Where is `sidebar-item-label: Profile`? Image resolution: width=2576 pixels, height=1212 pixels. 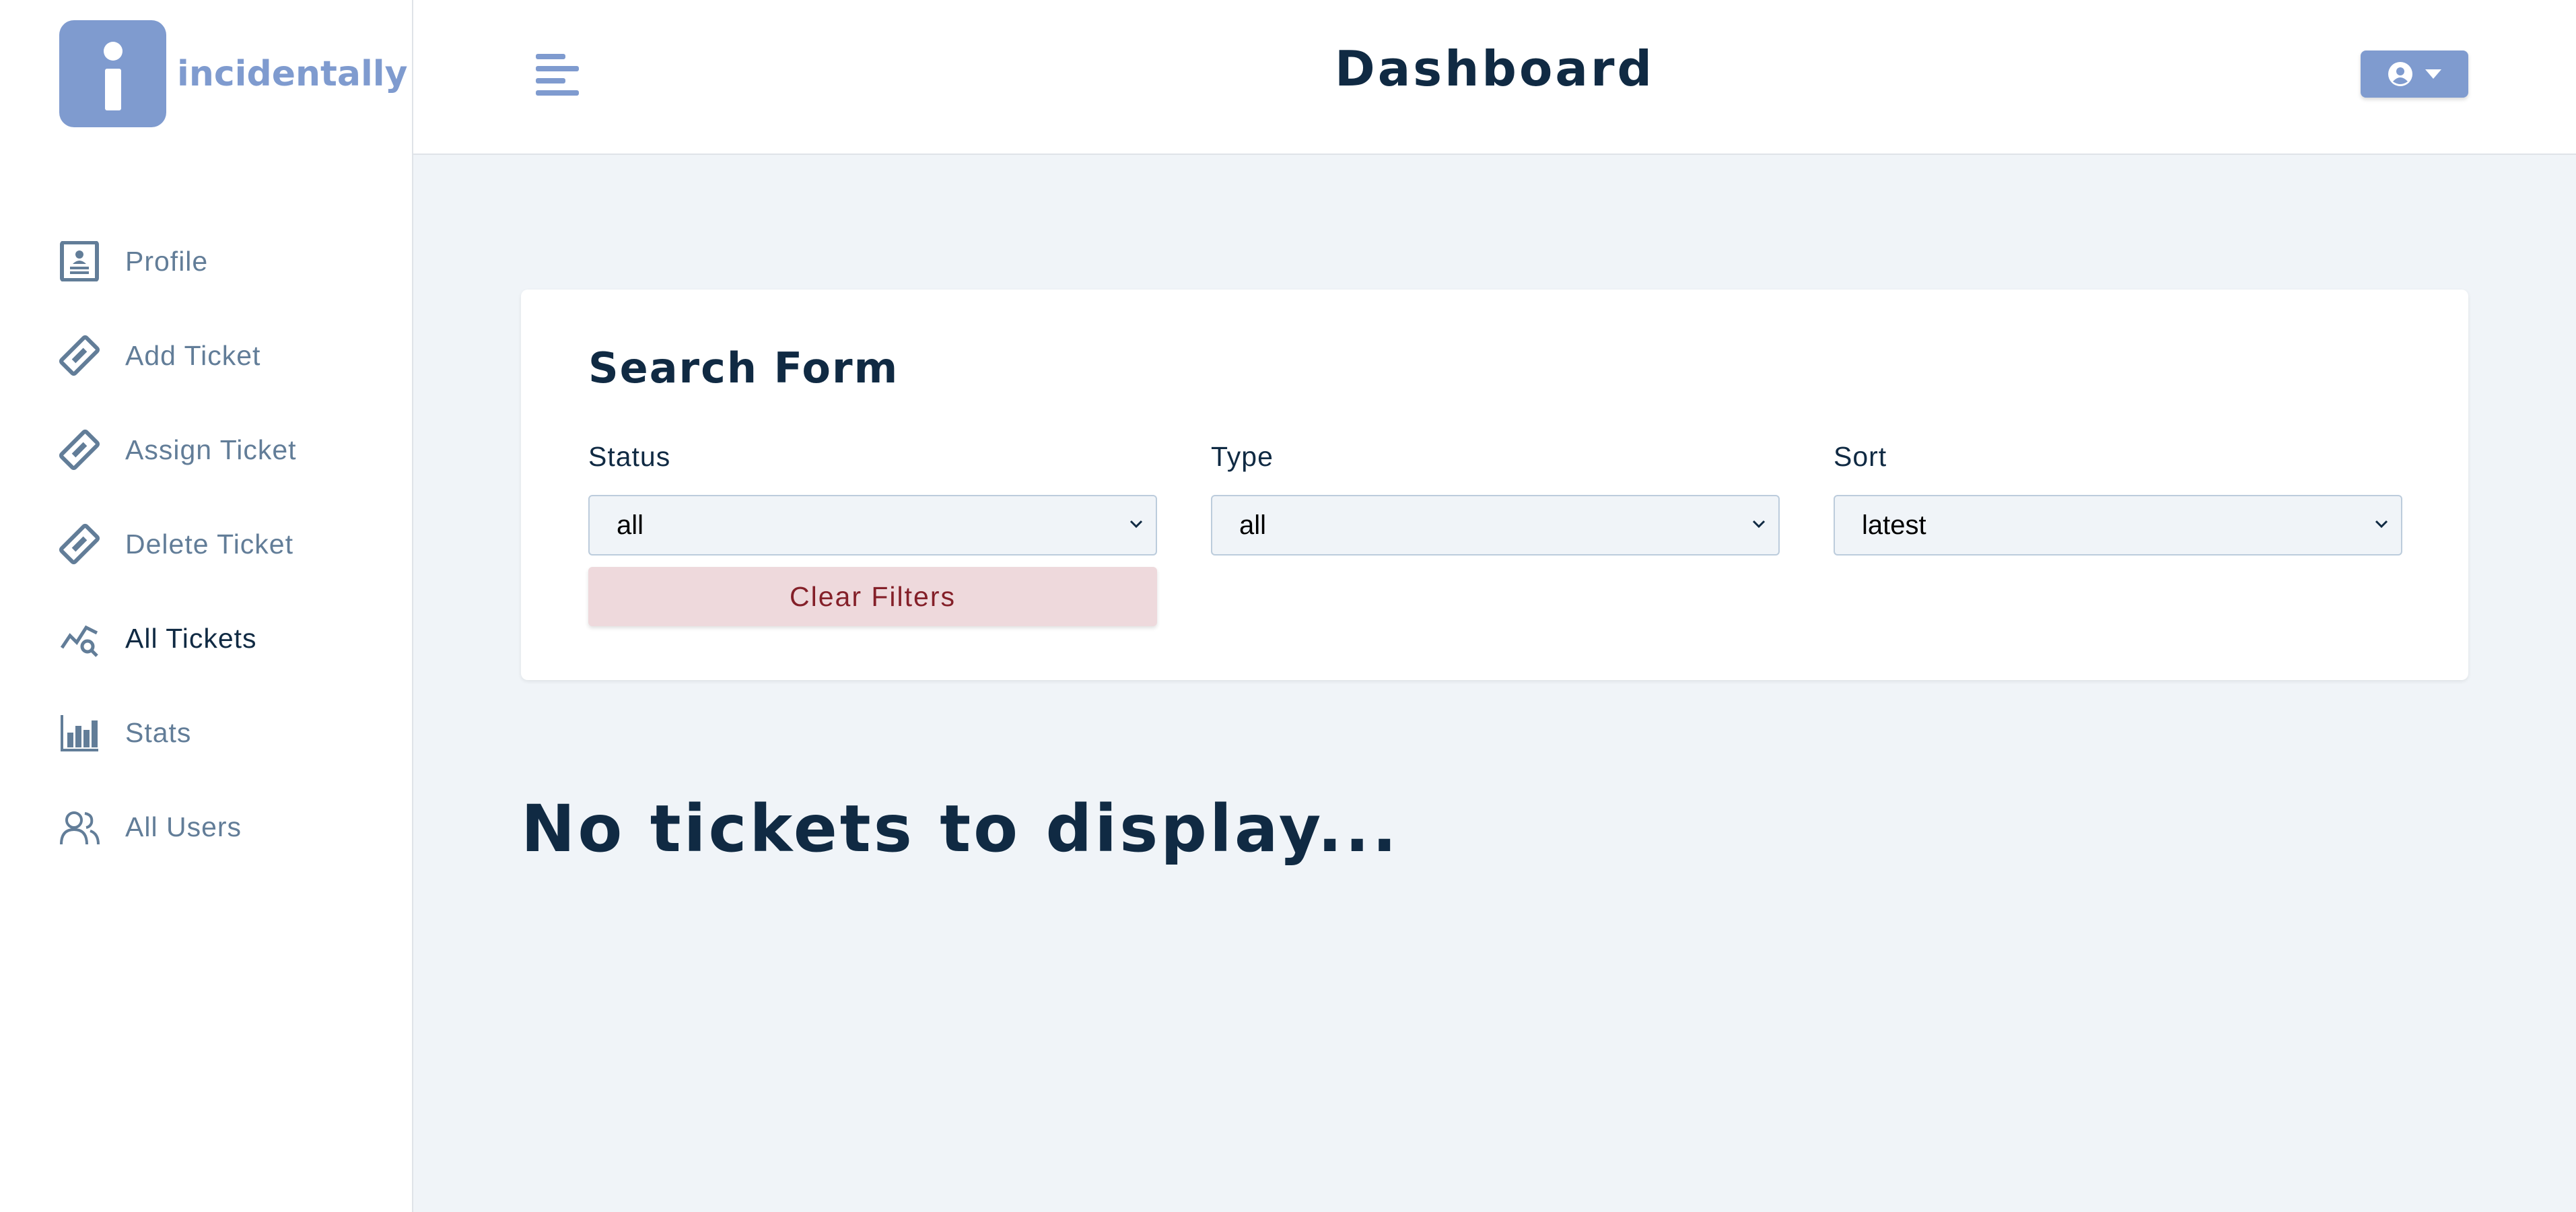
sidebar-item-label: Profile is located at coordinates (167, 261).